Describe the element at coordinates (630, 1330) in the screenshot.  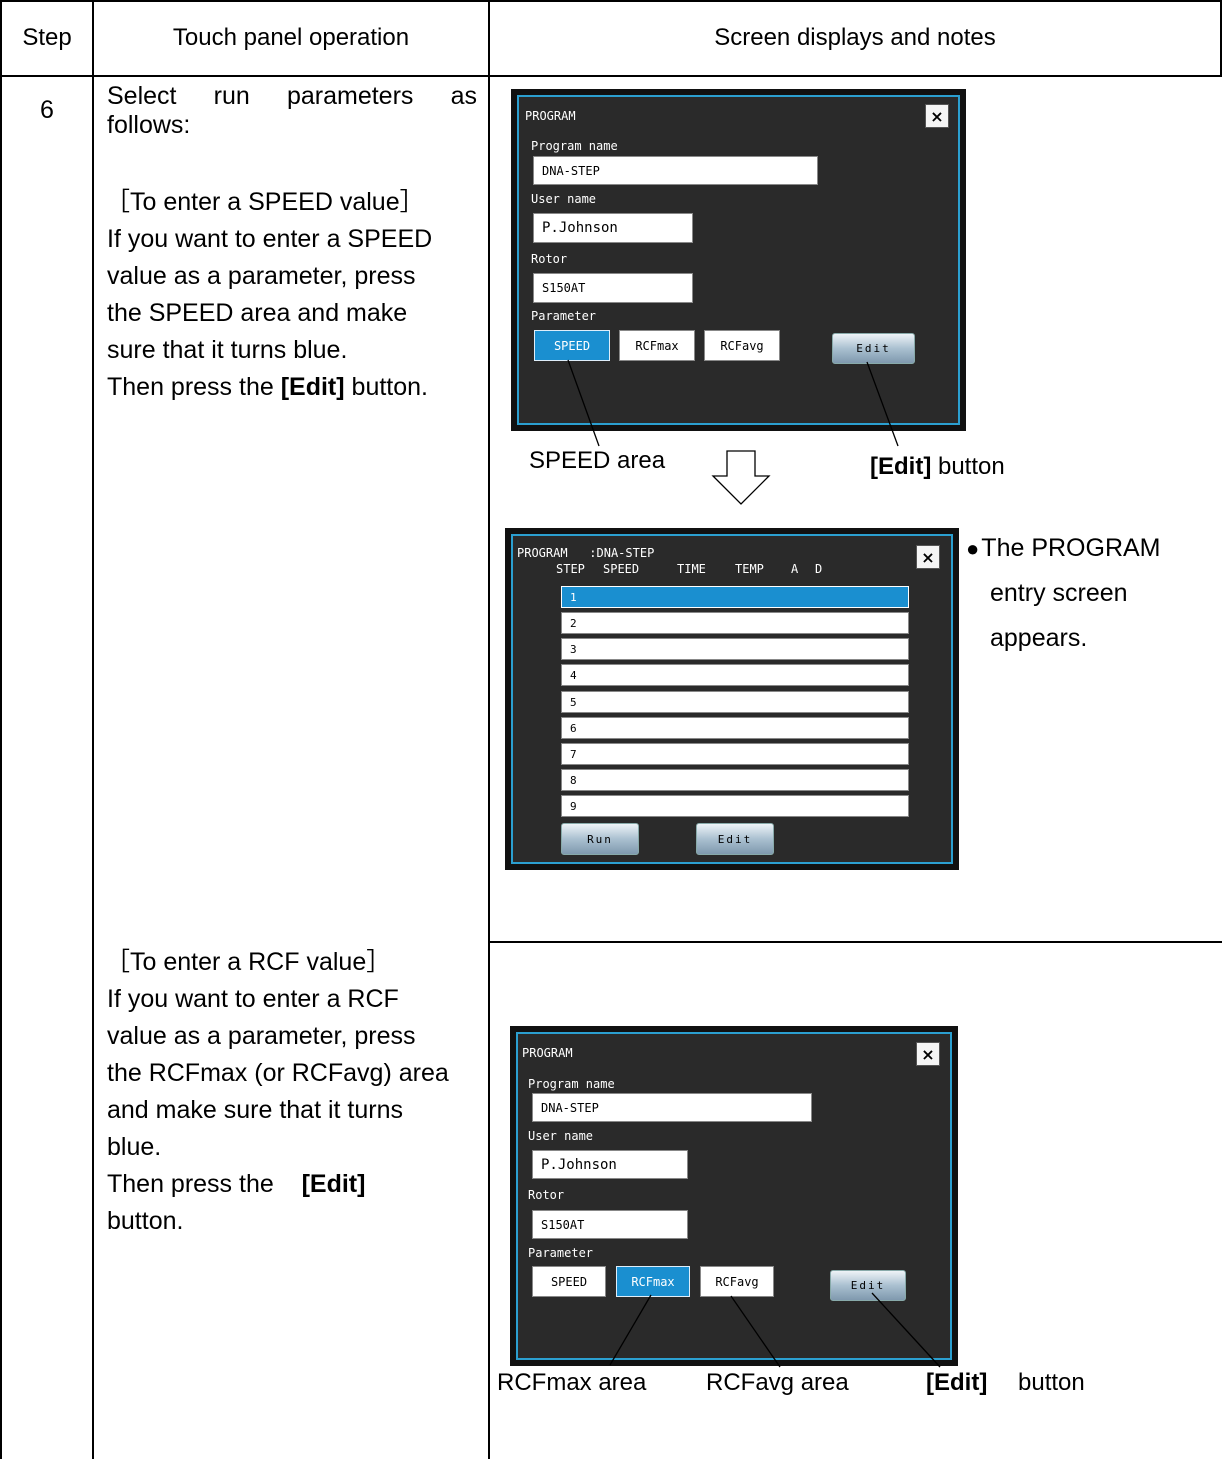
I see `rcfmax-leader-line` at that location.